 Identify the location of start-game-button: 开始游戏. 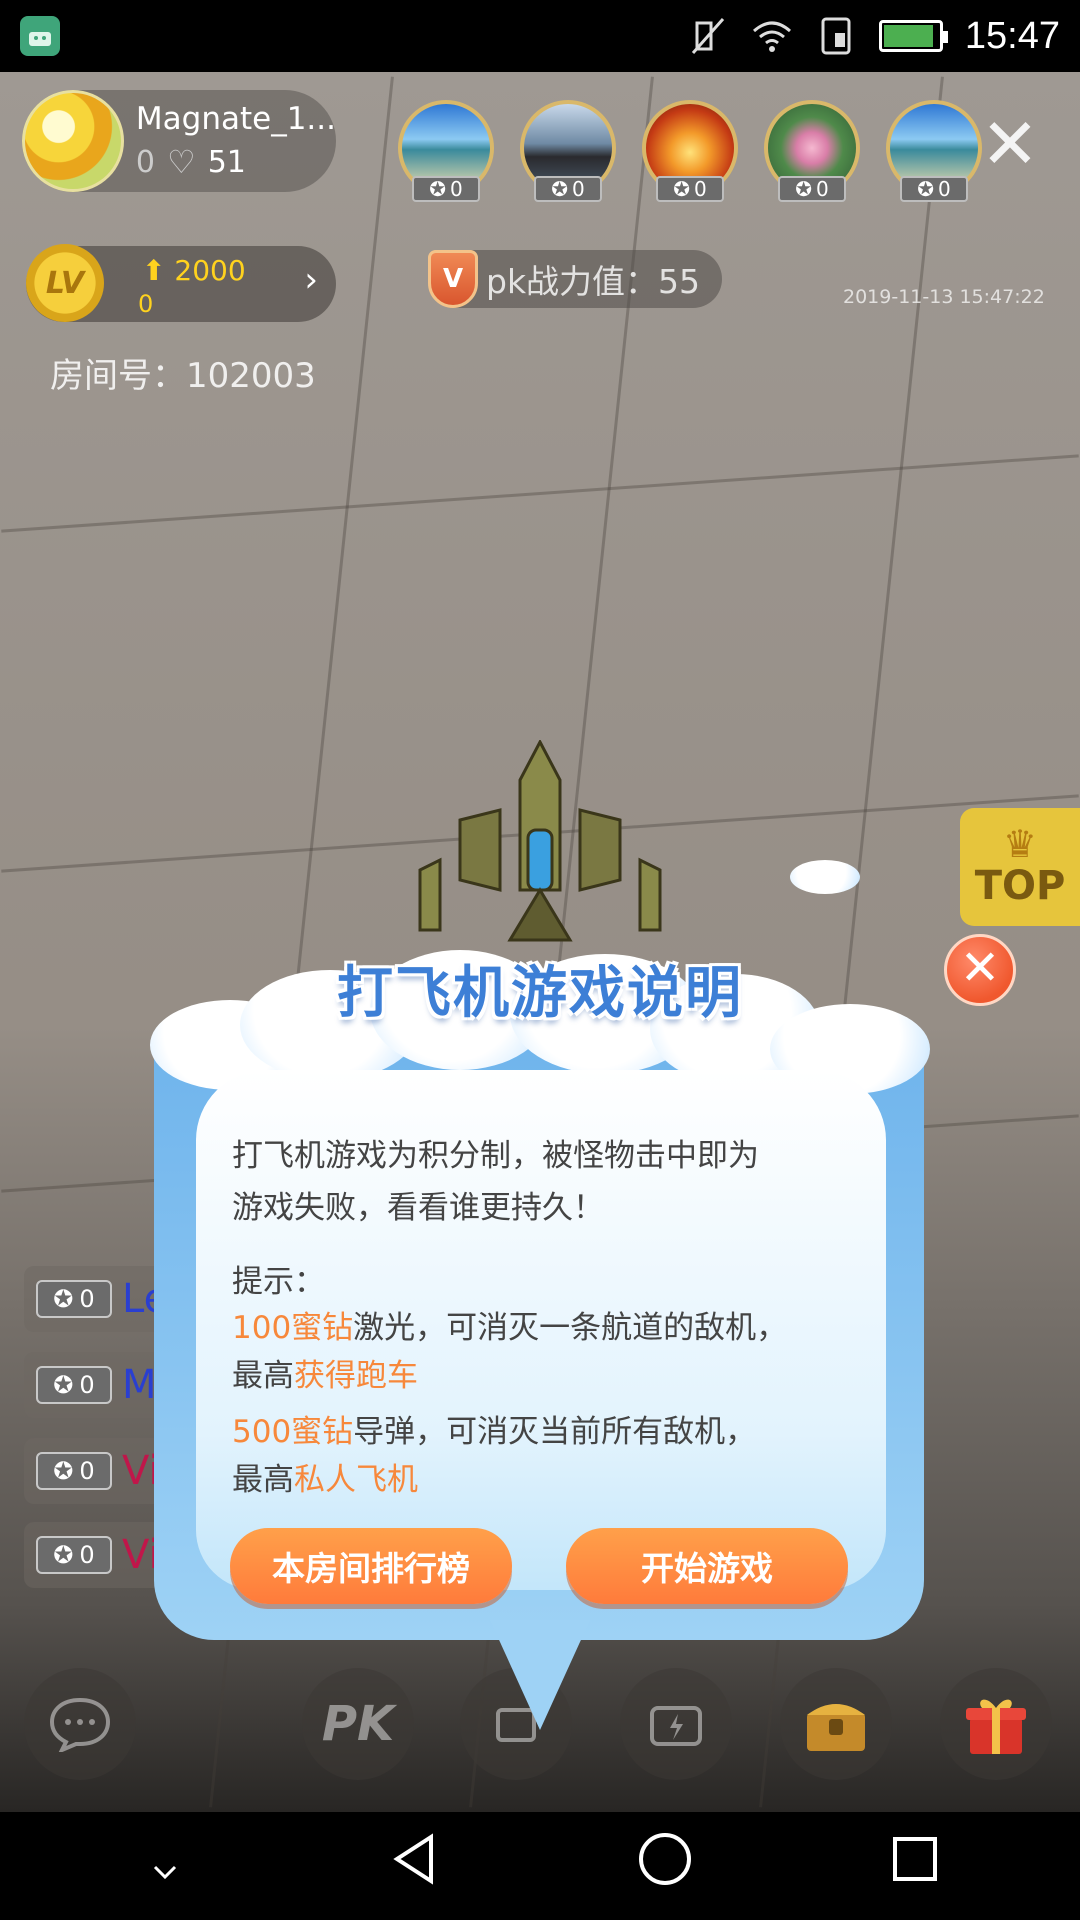
(707, 1566).